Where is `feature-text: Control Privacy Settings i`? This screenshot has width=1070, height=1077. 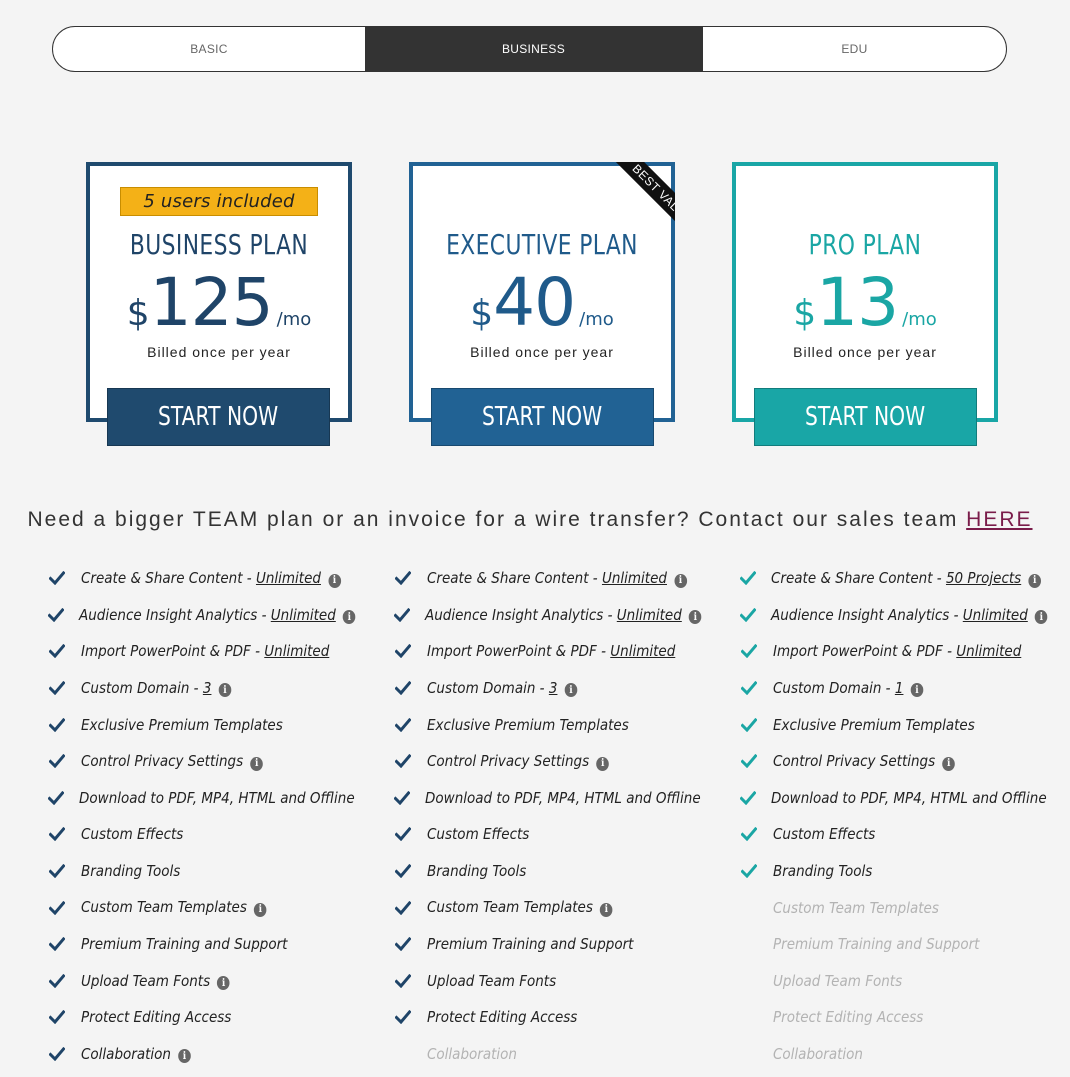
feature-text: Control Privacy Settings i is located at coordinates (864, 761).